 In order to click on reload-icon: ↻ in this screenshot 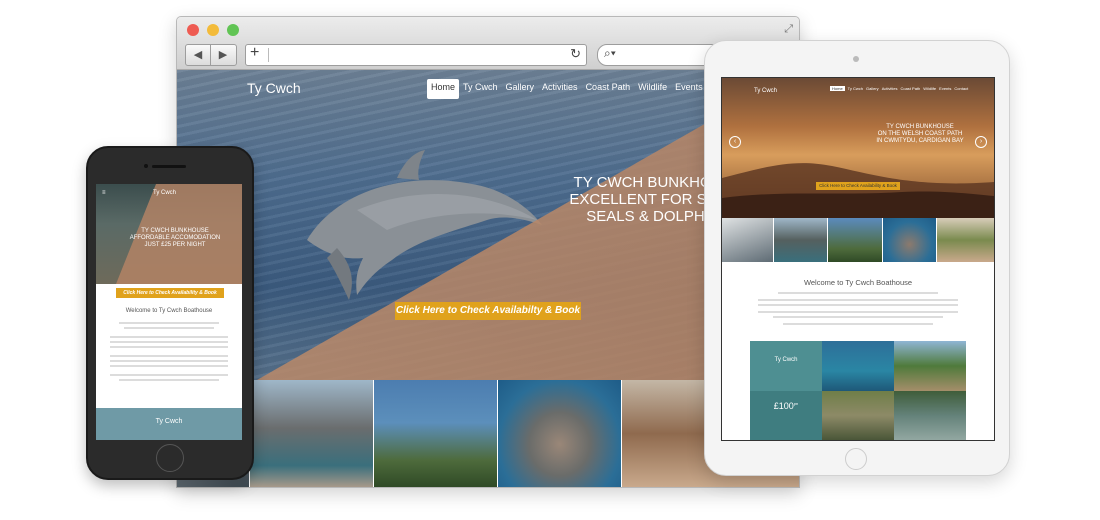, I will do `click(575, 54)`.